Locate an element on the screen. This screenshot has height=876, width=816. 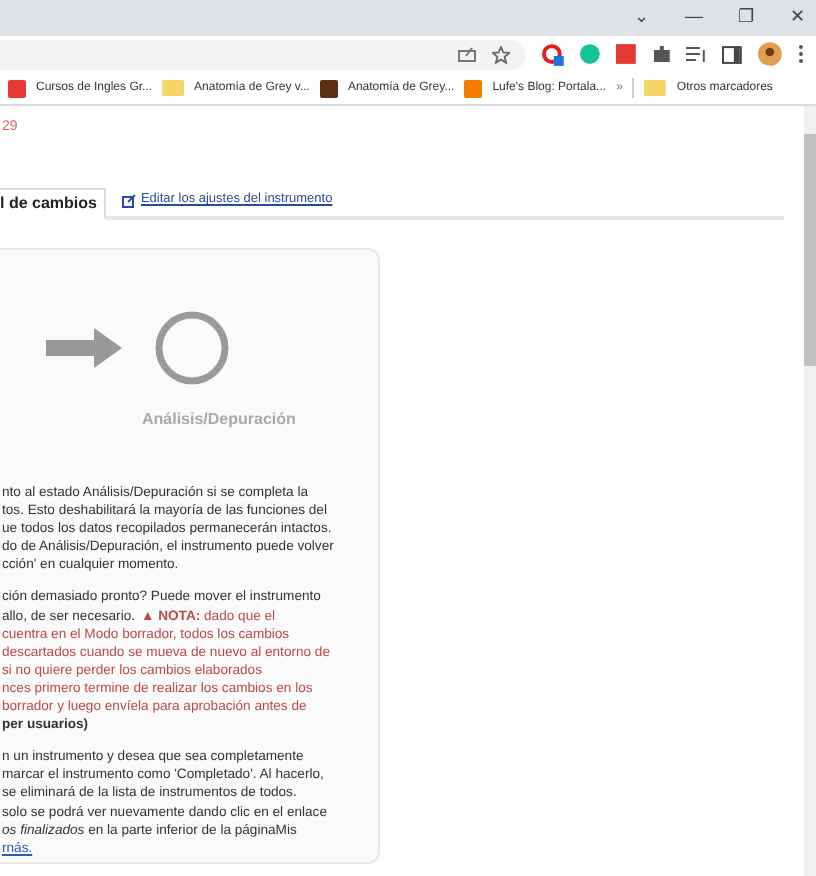
window-control: ✕ is located at coordinates (798, 18).